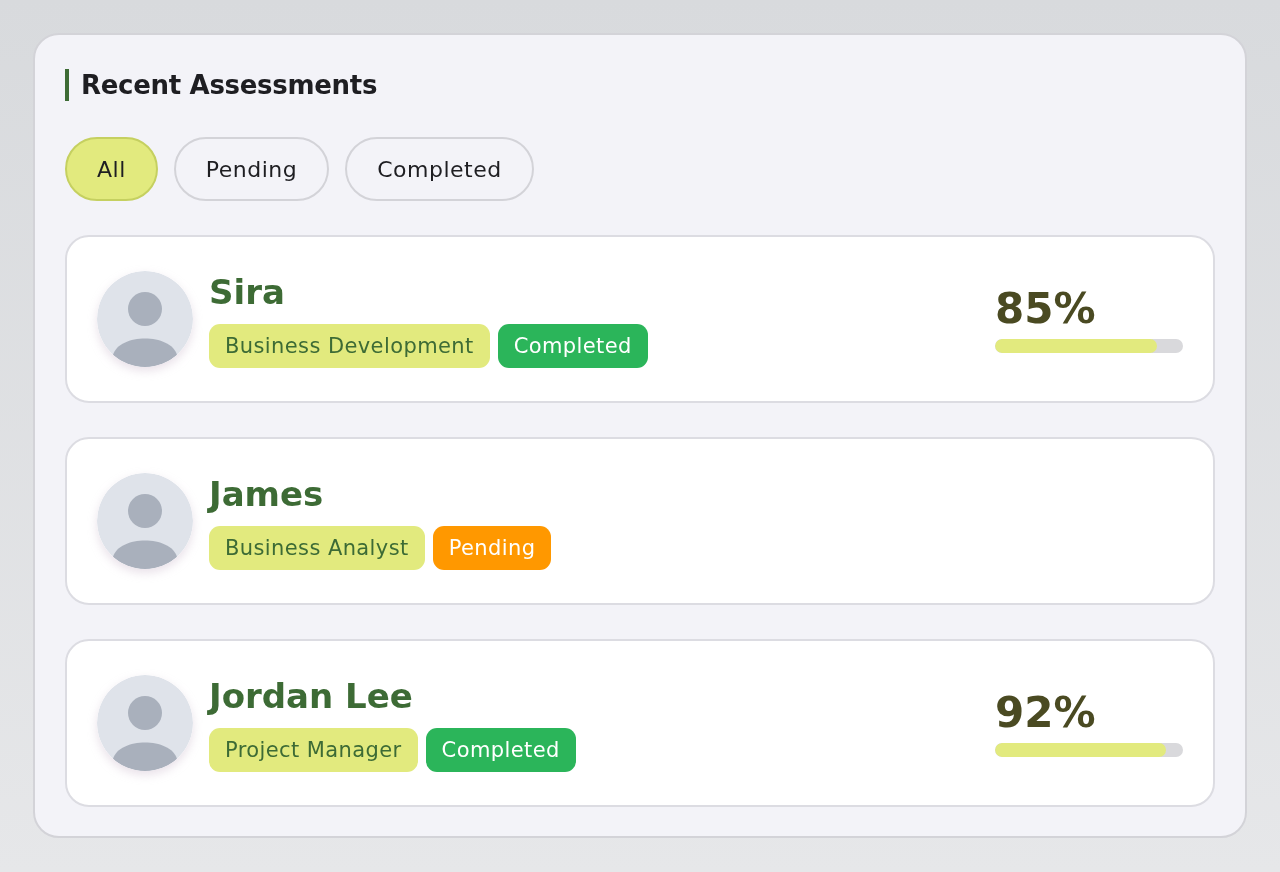 This screenshot has height=872, width=1280. Describe the element at coordinates (640, 85) in the screenshot. I see `section-title: Recent Assessments` at that location.